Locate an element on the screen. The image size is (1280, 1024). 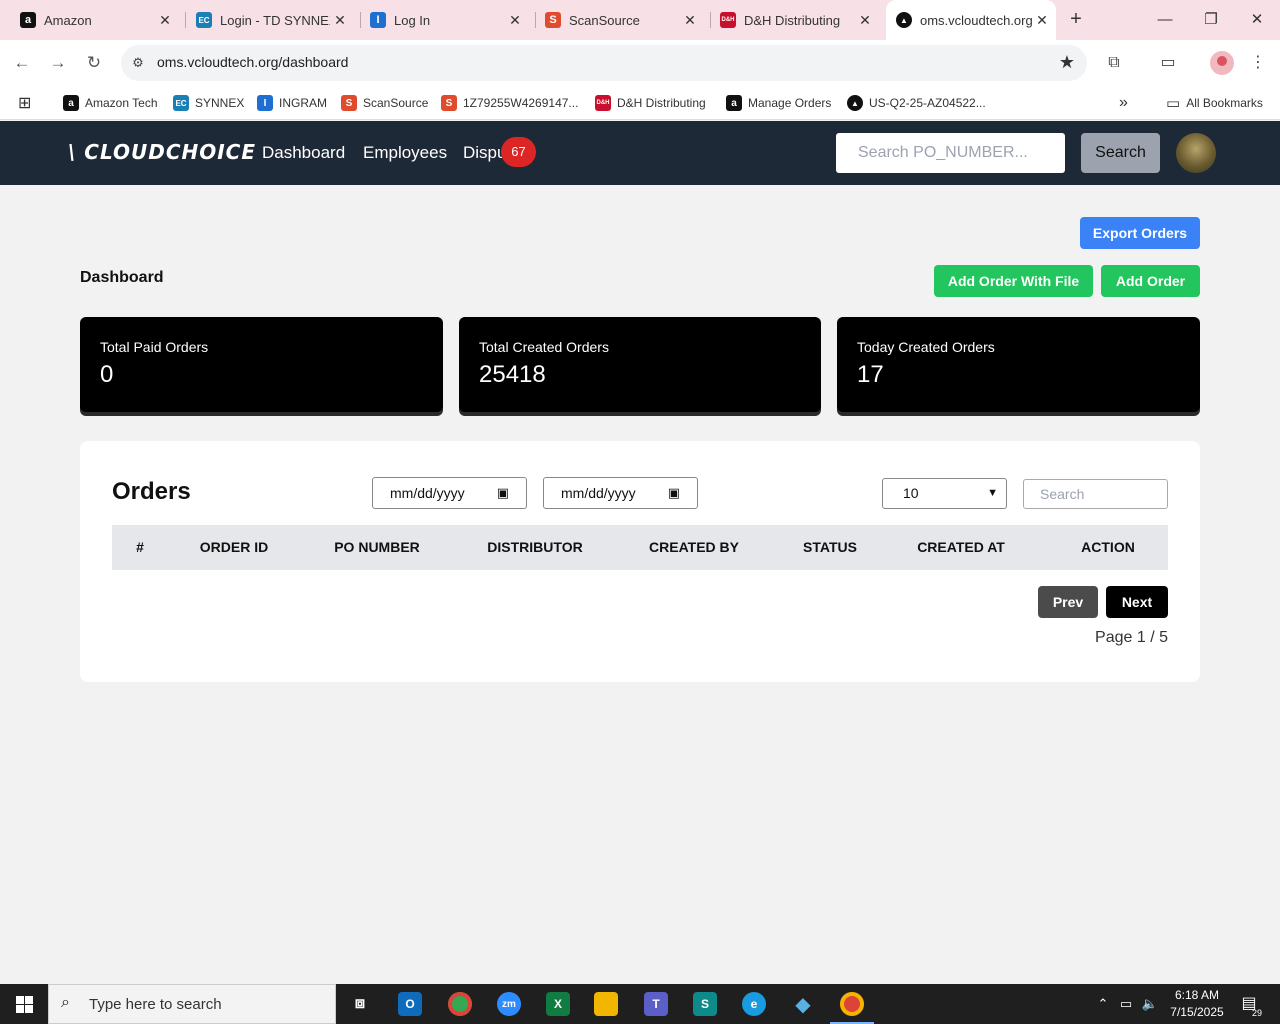
column-header-created-by: CREATED BY is located at coordinates (694, 547).